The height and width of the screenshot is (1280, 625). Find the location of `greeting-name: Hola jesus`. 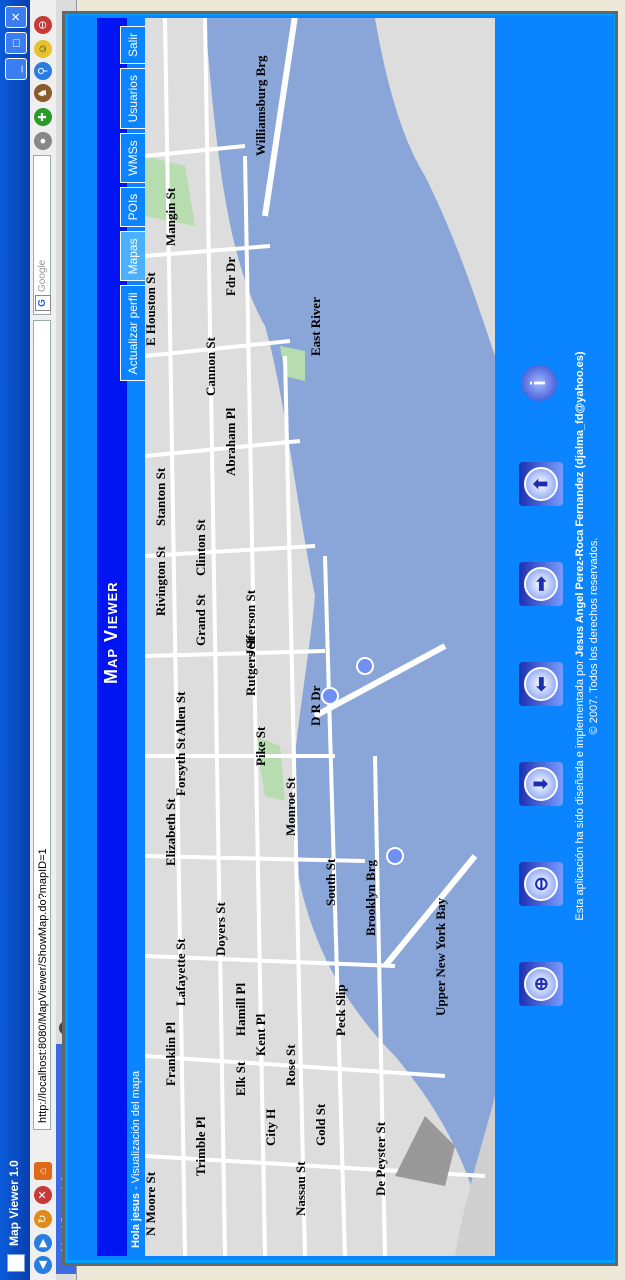

greeting-name: Hola jesus is located at coordinates (136, 1220).